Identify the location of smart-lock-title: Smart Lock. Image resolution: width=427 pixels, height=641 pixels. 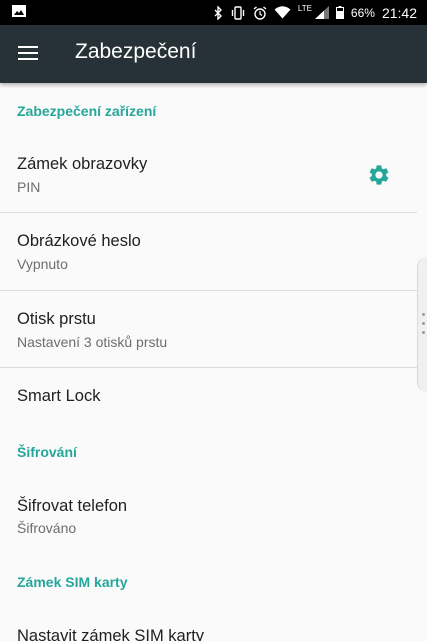
(59, 396).